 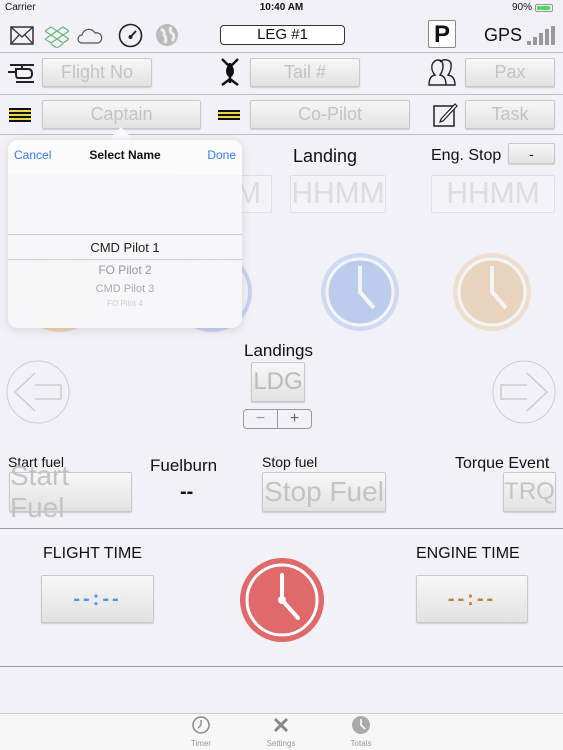 What do you see at coordinates (502, 463) in the screenshot?
I see `torque-event-label: Torque Event` at bounding box center [502, 463].